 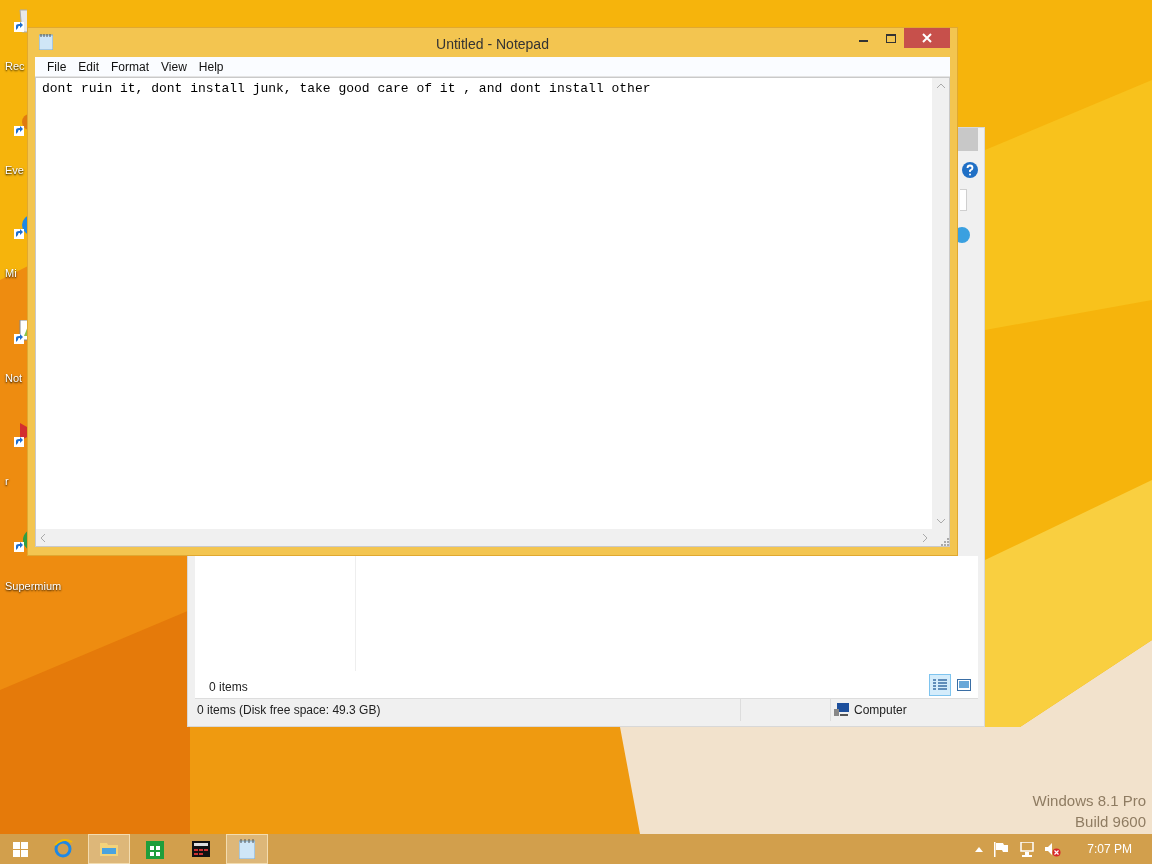 I want to click on desktop-icon-label: Supermium, so click(x=33, y=586).